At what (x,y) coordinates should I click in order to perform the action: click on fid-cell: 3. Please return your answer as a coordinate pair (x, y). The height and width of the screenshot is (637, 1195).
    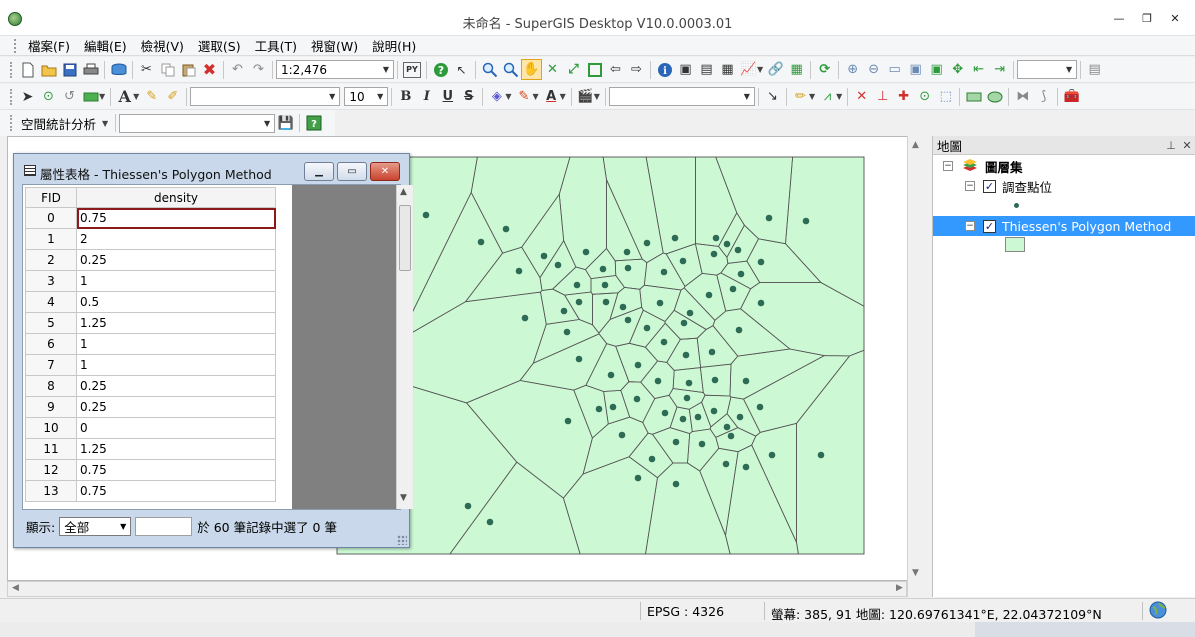
    Looking at the image, I should click on (51, 281).